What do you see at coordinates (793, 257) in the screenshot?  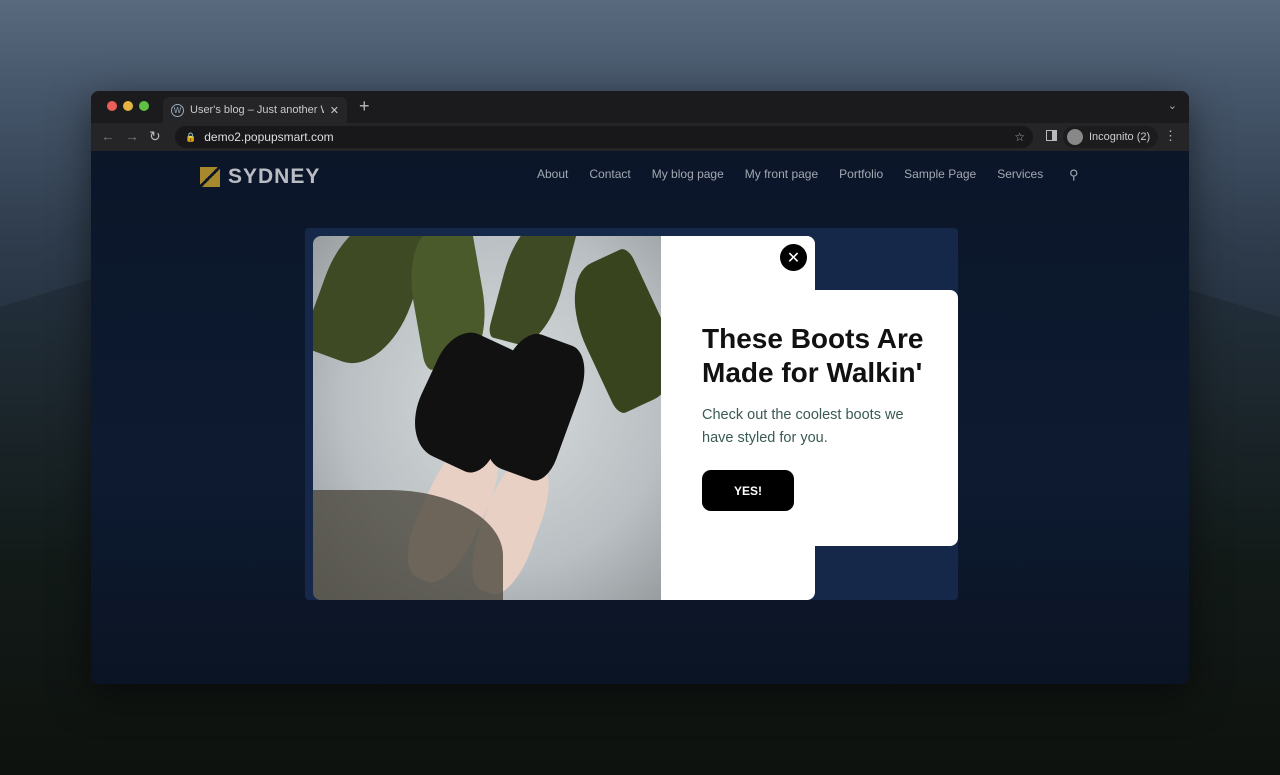 I see `close-popup-button: ✕` at bounding box center [793, 257].